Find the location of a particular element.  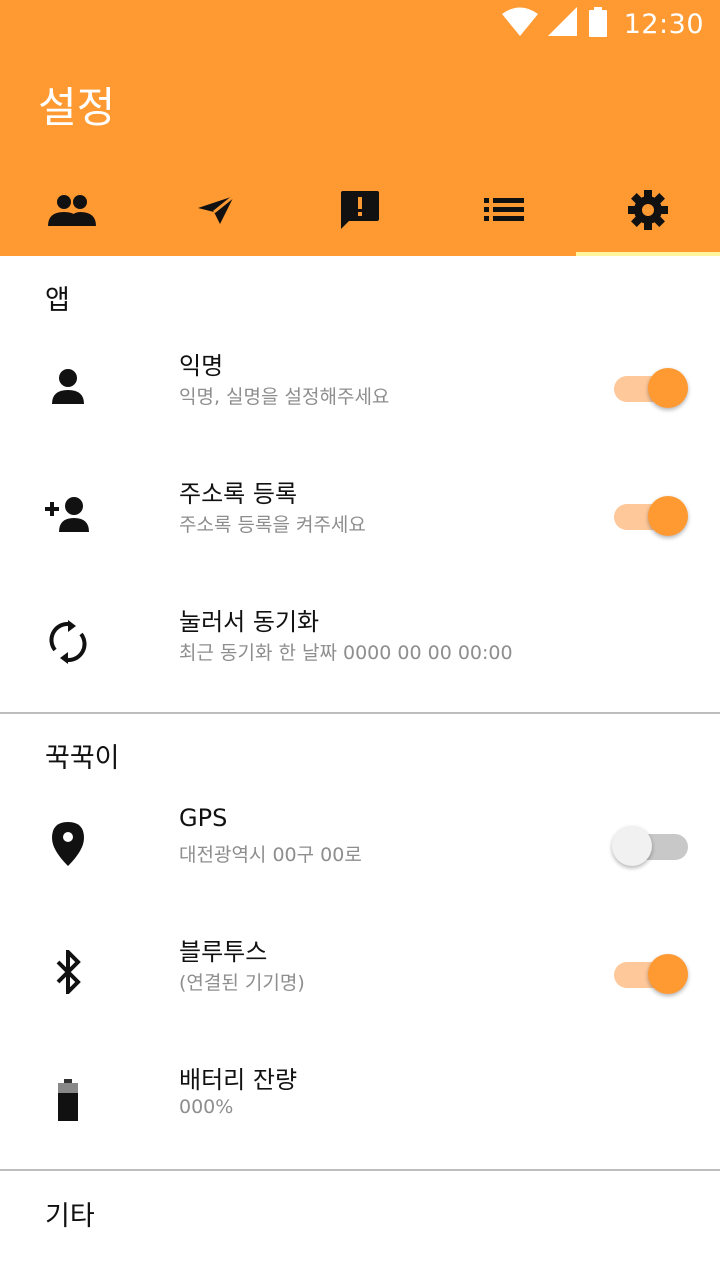

tab-list is located at coordinates (504, 212).